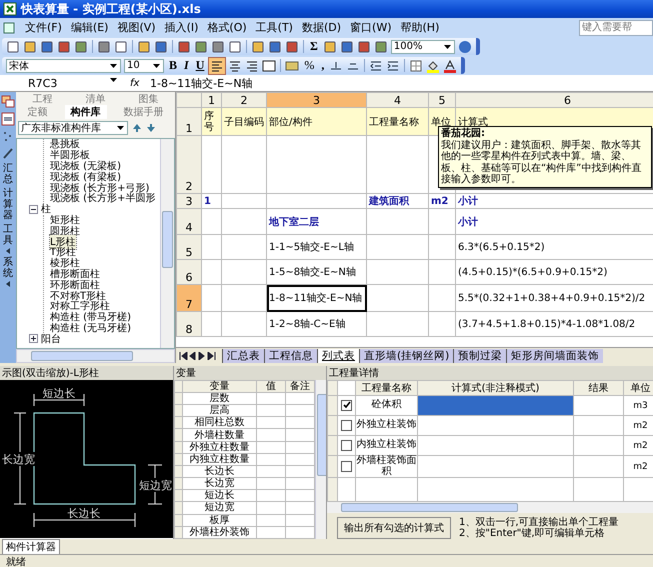  Describe the element at coordinates (189, 201) in the screenshot. I see `row-header: 3` at that location.